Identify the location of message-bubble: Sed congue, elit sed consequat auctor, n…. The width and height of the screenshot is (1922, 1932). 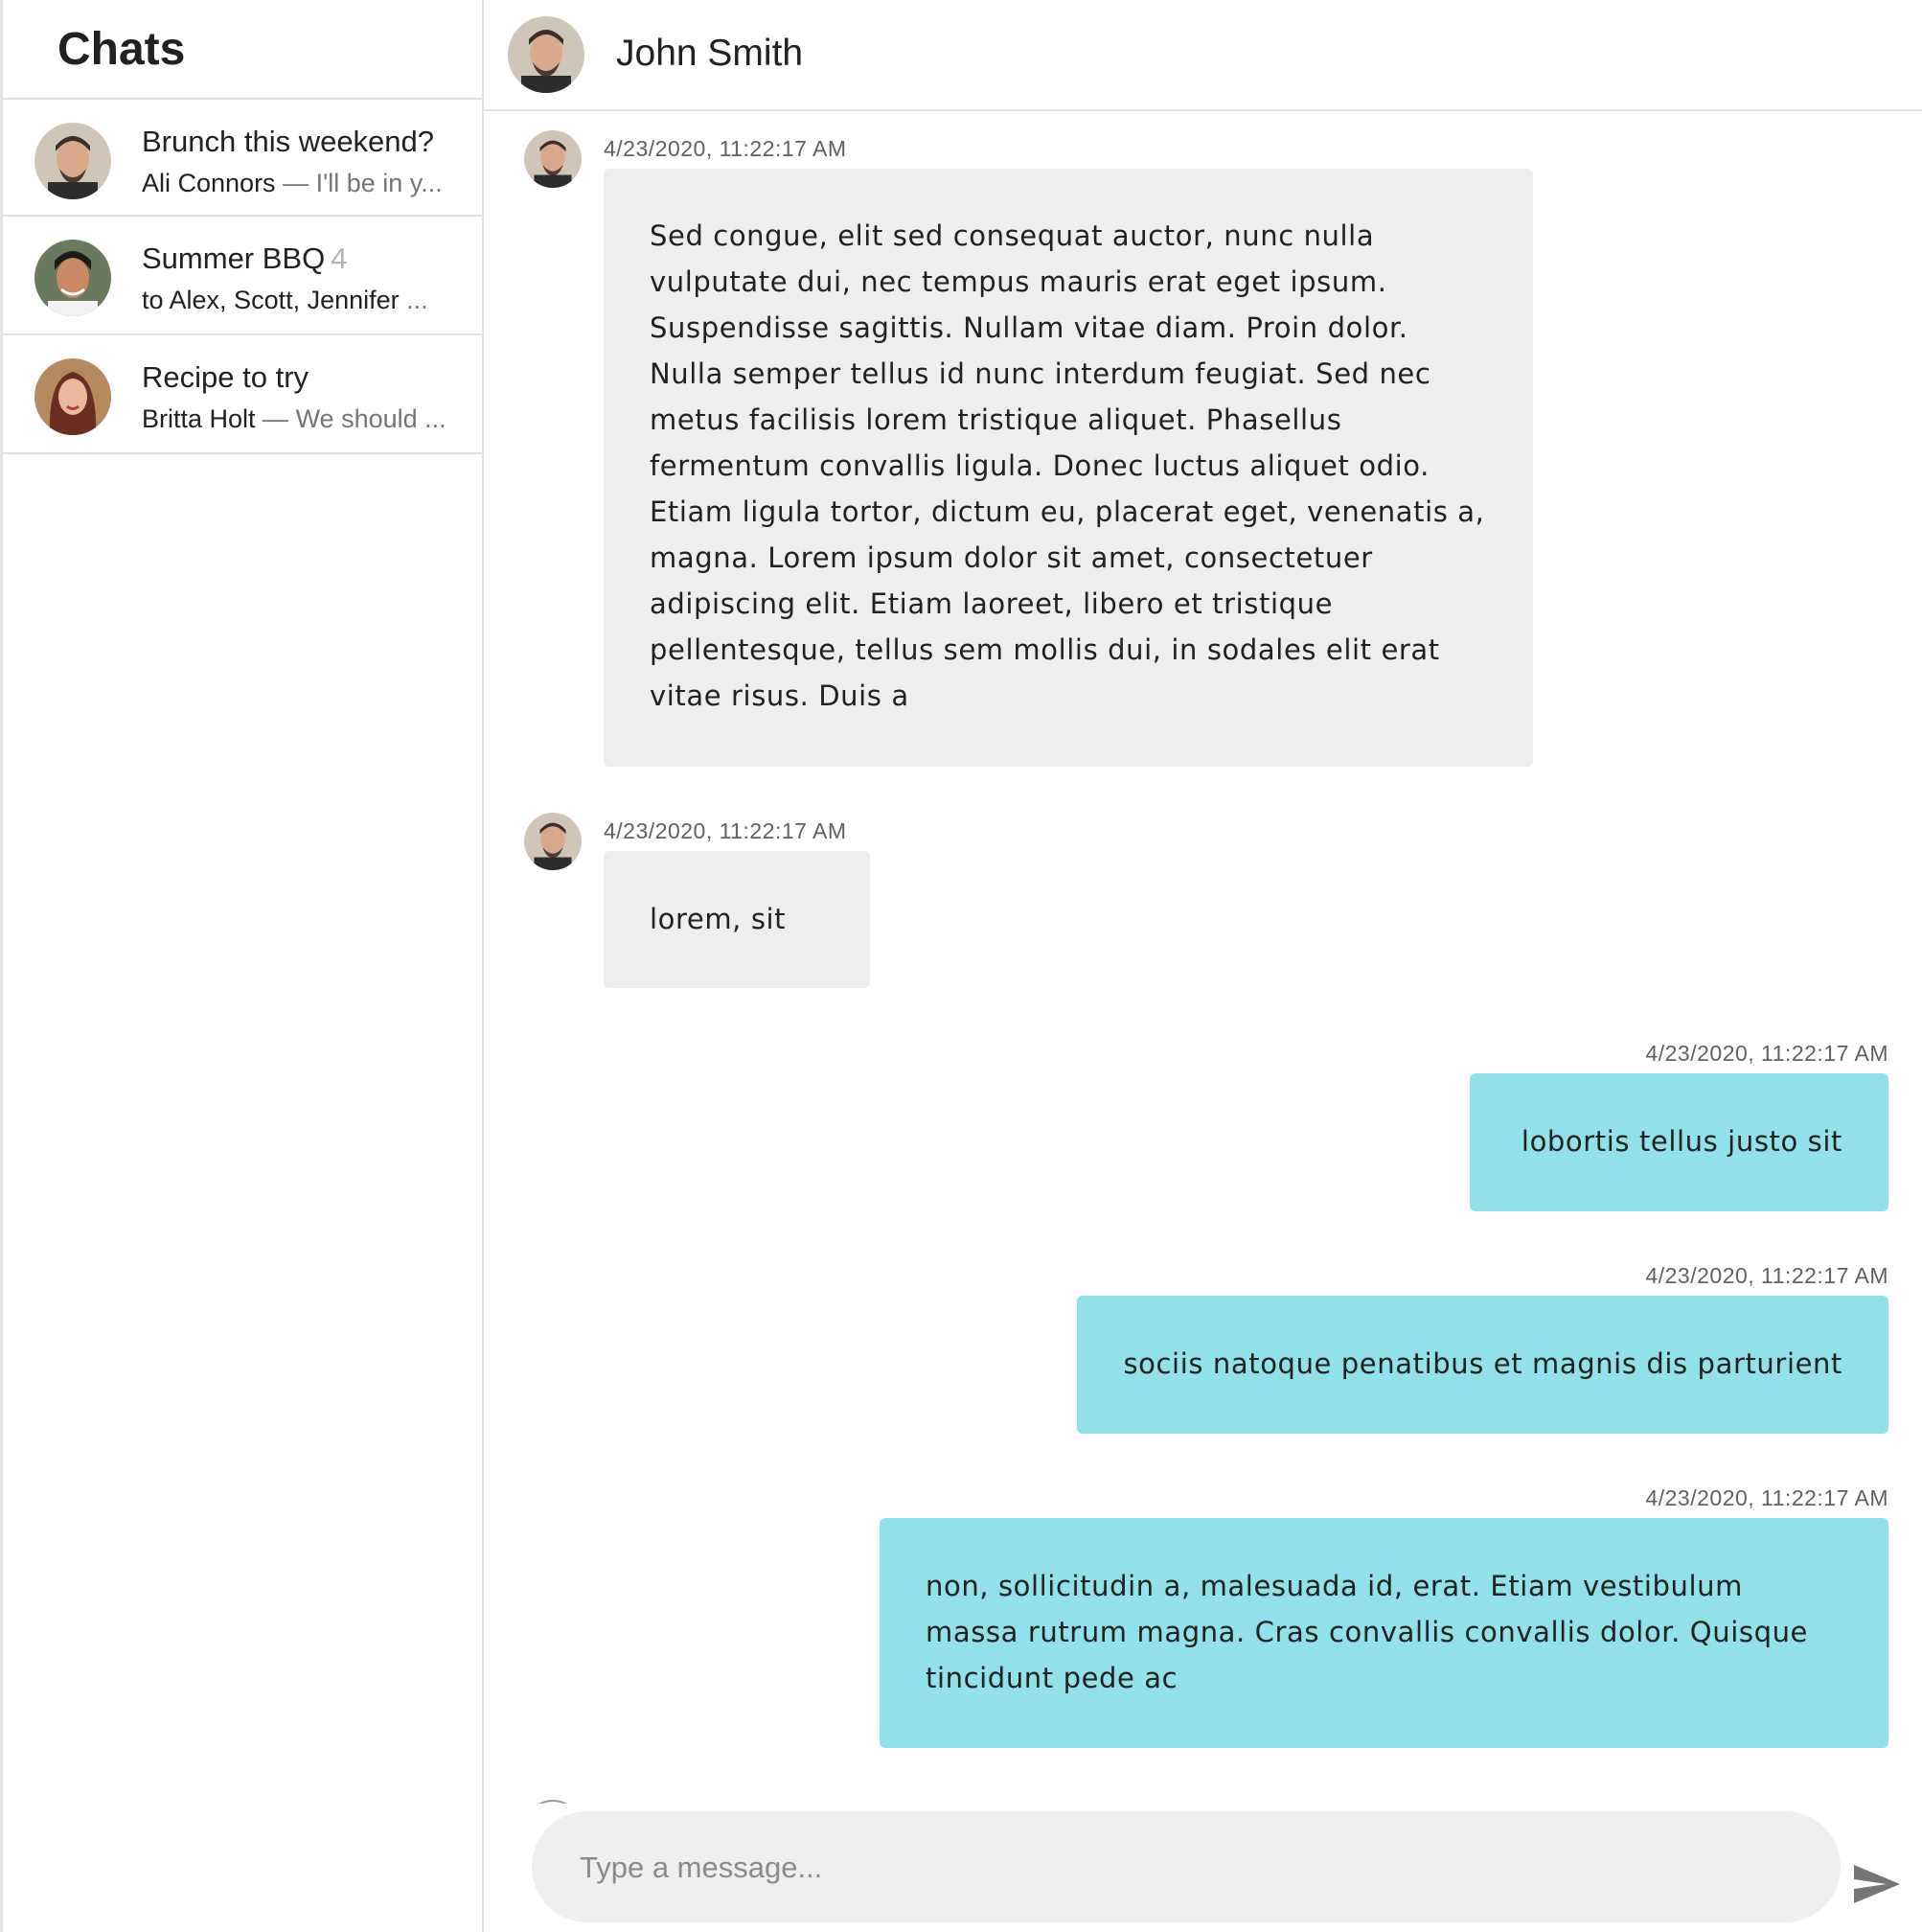
(1068, 468).